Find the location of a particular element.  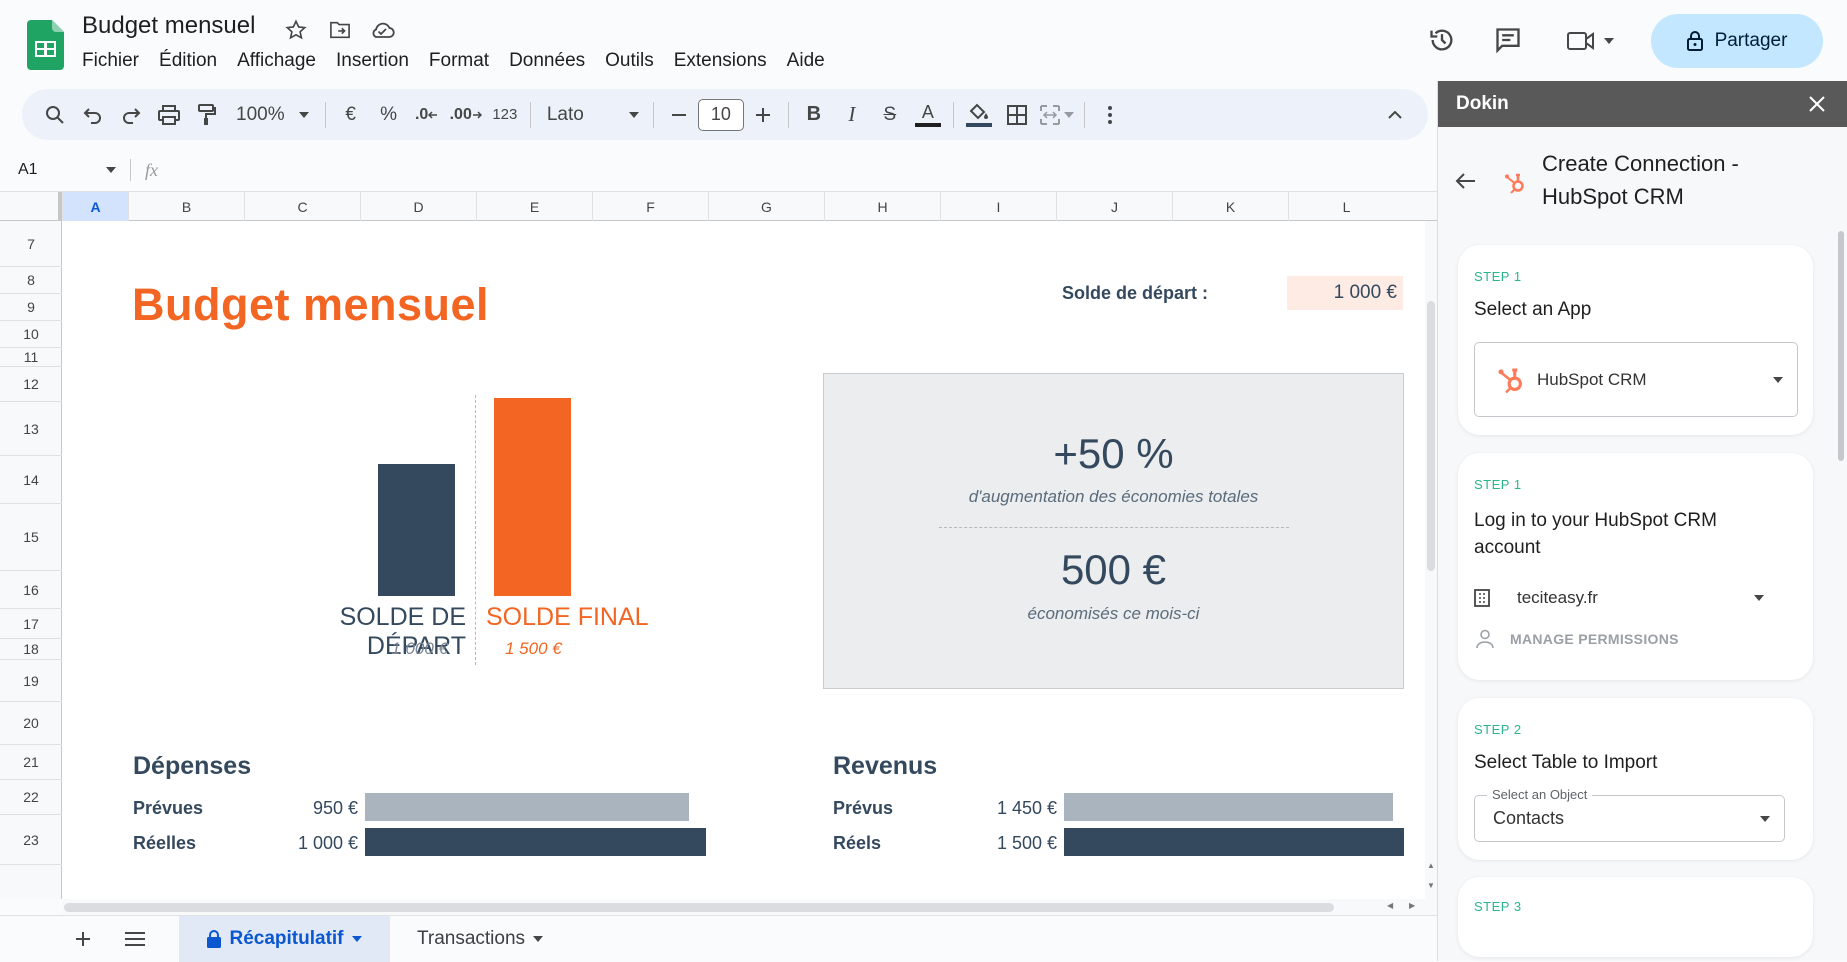

back-button is located at coordinates (1466, 181).